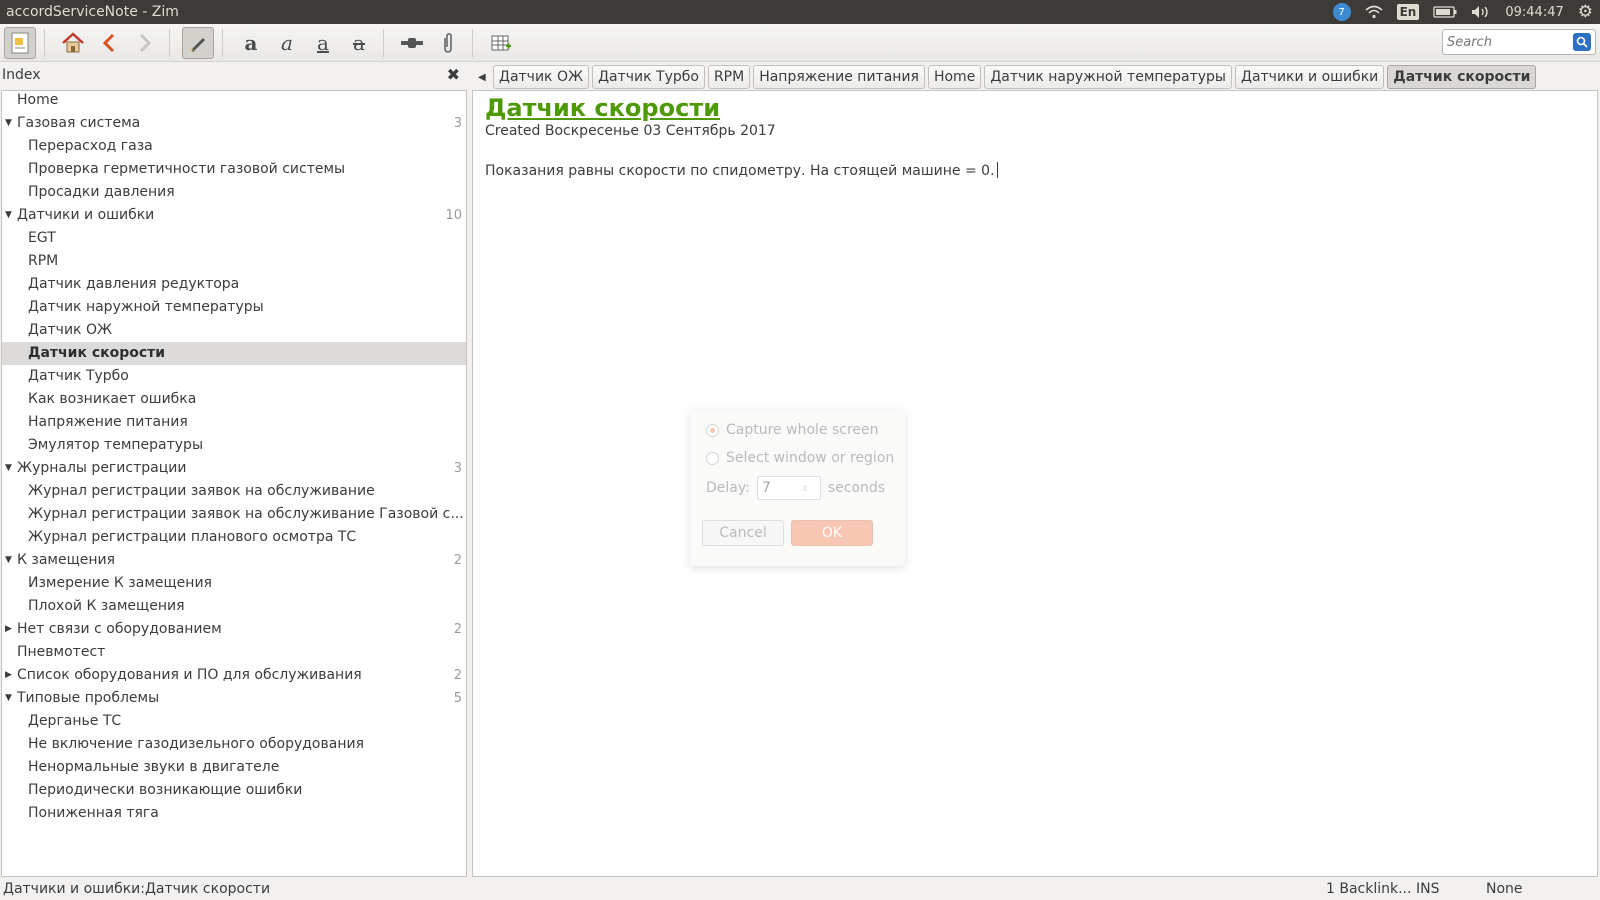  I want to click on window-title: accordServiceNote - Zim, so click(92, 12).